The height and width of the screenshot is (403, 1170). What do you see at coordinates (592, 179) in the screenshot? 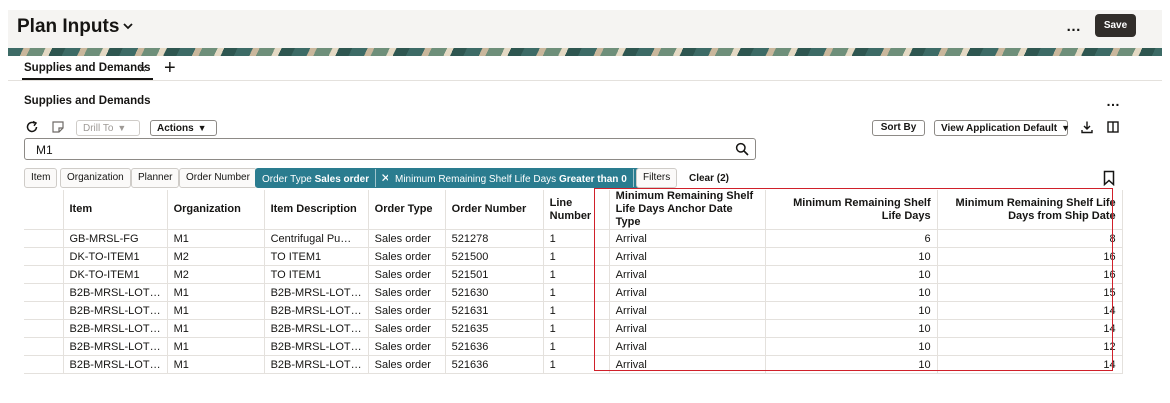
I see `filter-chip-value: Greater than 0` at bounding box center [592, 179].